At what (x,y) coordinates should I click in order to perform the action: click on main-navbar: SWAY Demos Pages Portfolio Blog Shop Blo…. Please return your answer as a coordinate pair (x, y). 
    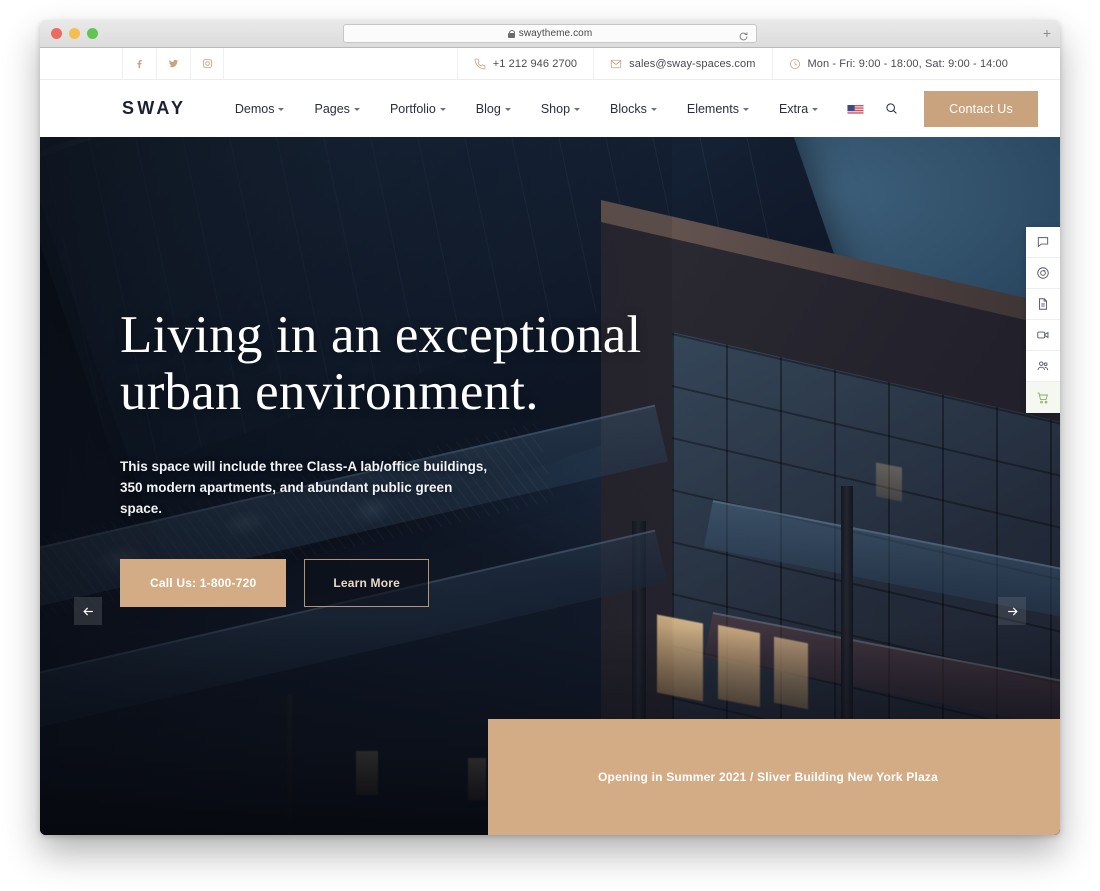
    Looking at the image, I should click on (550, 108).